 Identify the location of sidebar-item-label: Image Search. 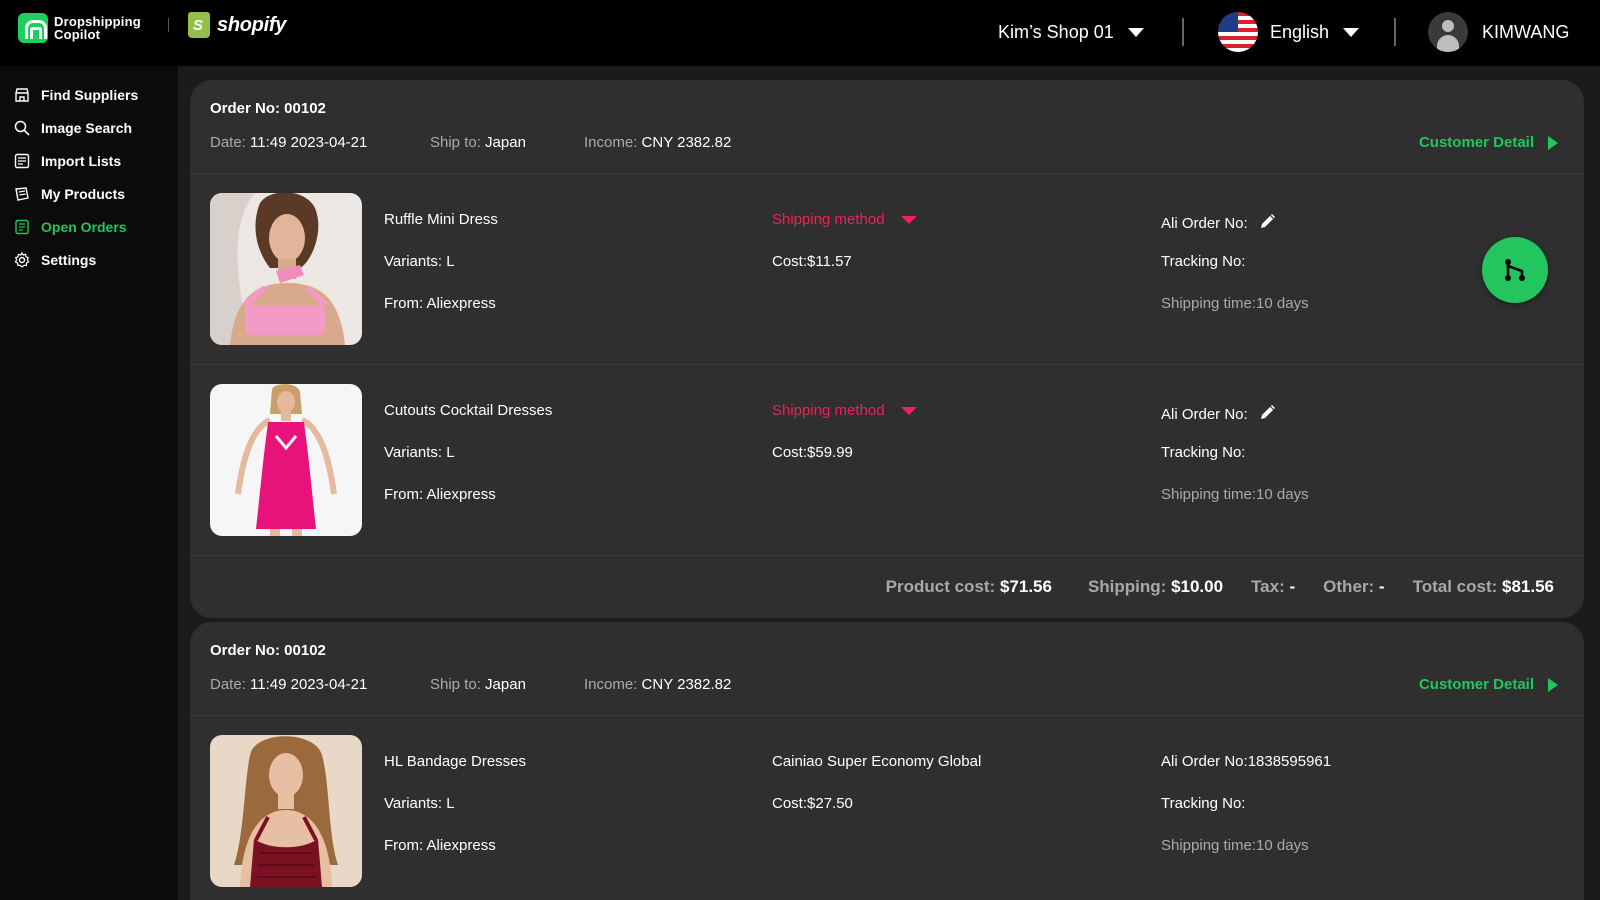
(87, 127).